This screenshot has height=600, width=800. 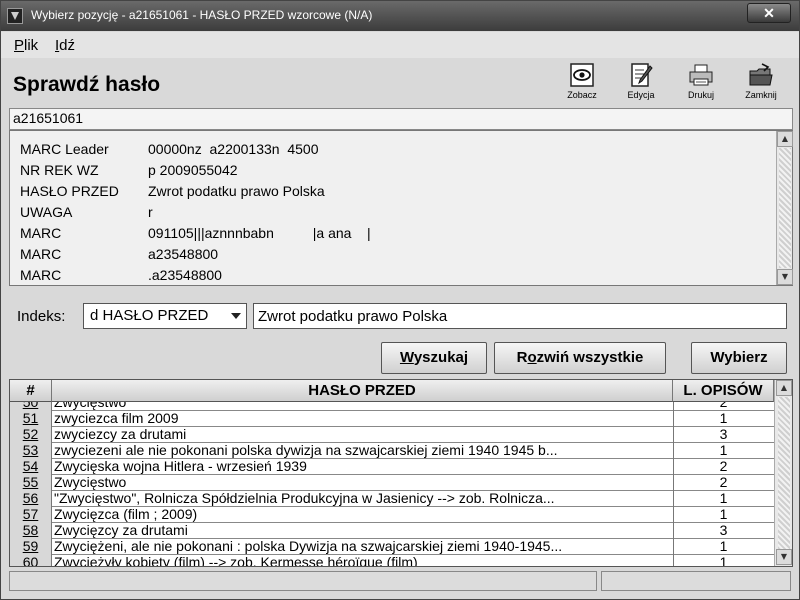 I want to click on record-field-label: MARC Leader, so click(x=64, y=149).